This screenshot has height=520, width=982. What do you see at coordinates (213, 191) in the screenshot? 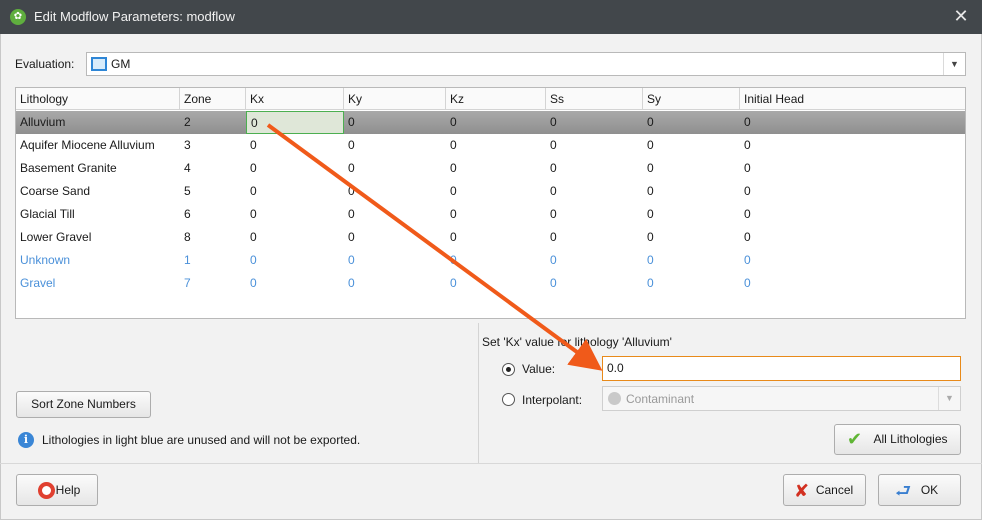
I see `cell-zone: 5` at bounding box center [213, 191].